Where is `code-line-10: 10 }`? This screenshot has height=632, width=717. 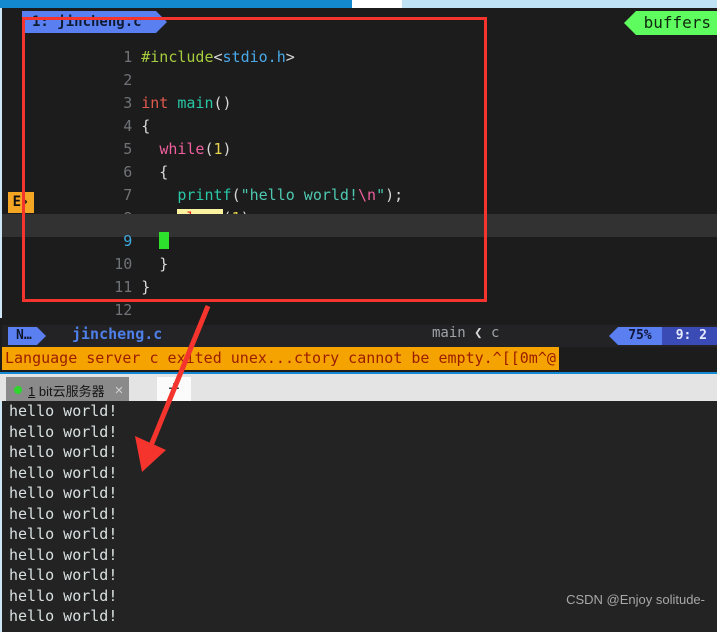 code-line-10: 10 } is located at coordinates (359, 255).